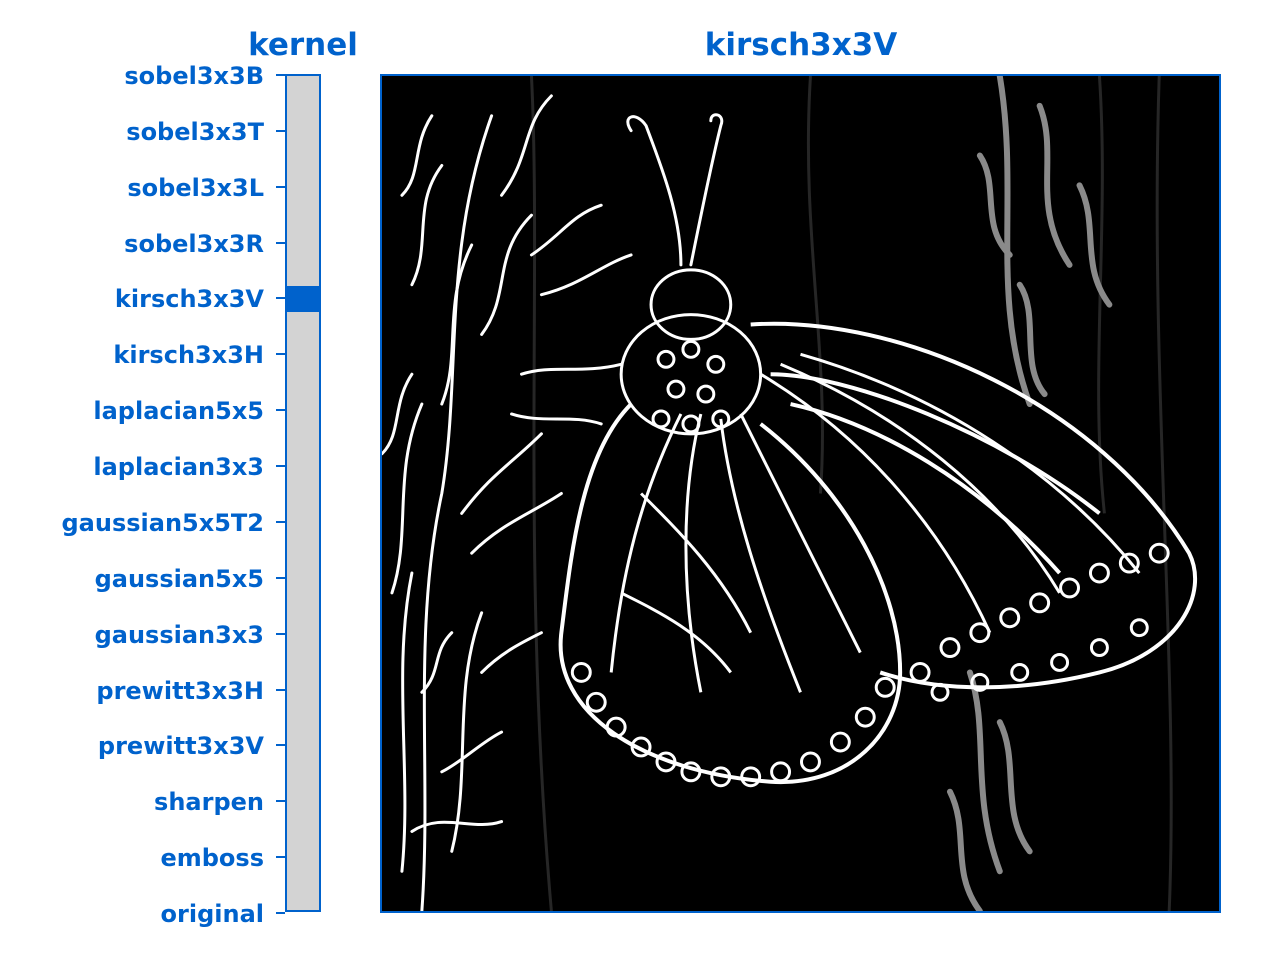 This screenshot has width=1280, height=960. I want to click on kernel-option-sobel3x3t: sobel3x3T, so click(195, 132).